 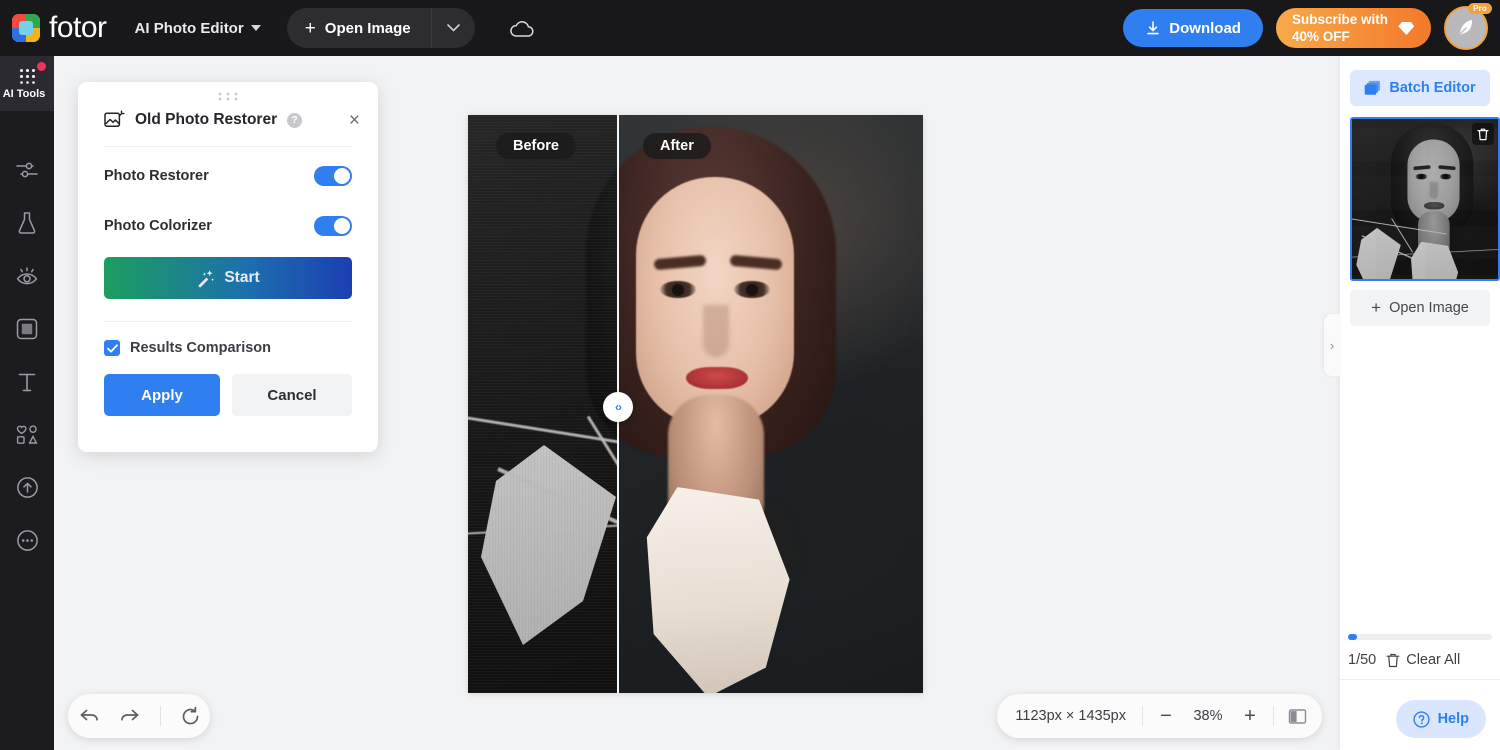 I want to click on plus-icon: +, so click(x=310, y=28).